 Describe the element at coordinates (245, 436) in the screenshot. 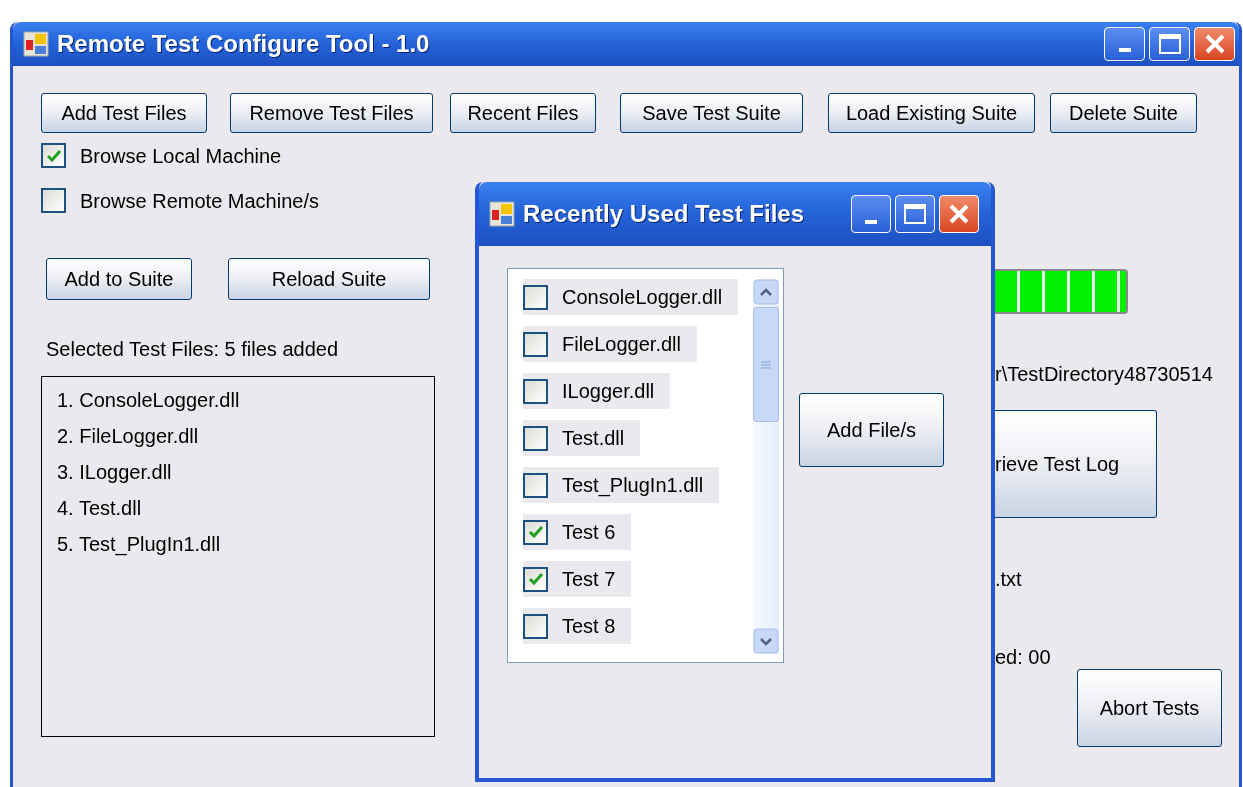

I see `list-item: 2. FileLogger.dll` at that location.